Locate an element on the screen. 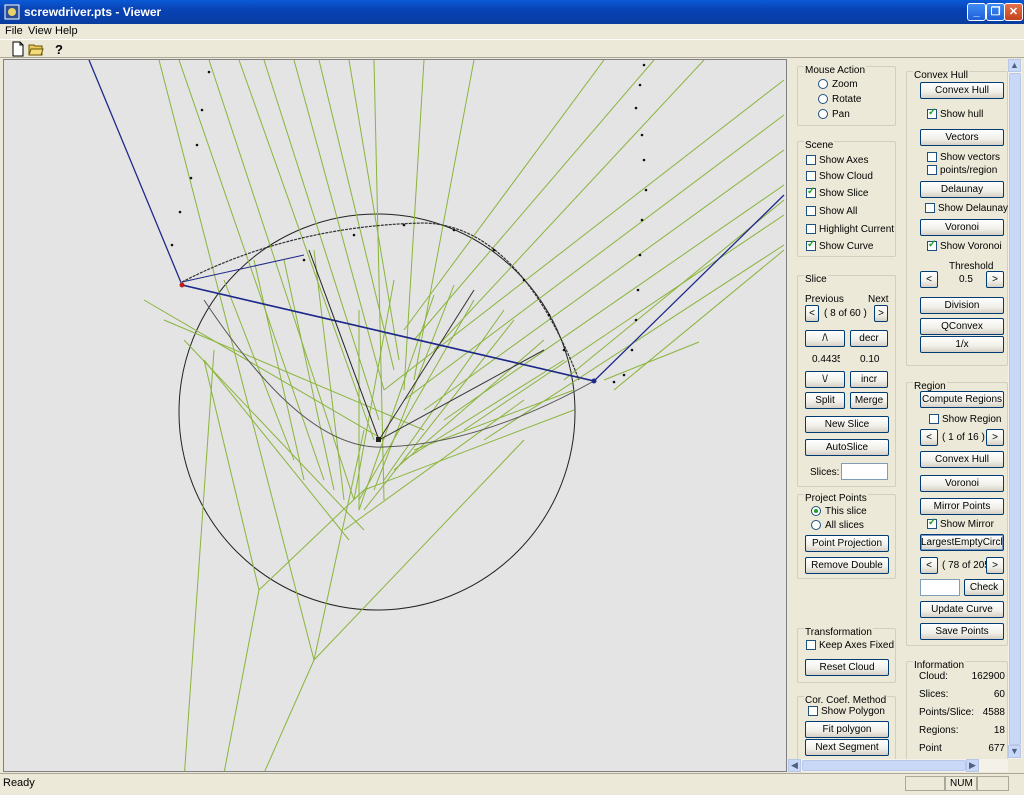  region-prev-button: < is located at coordinates (929, 437).